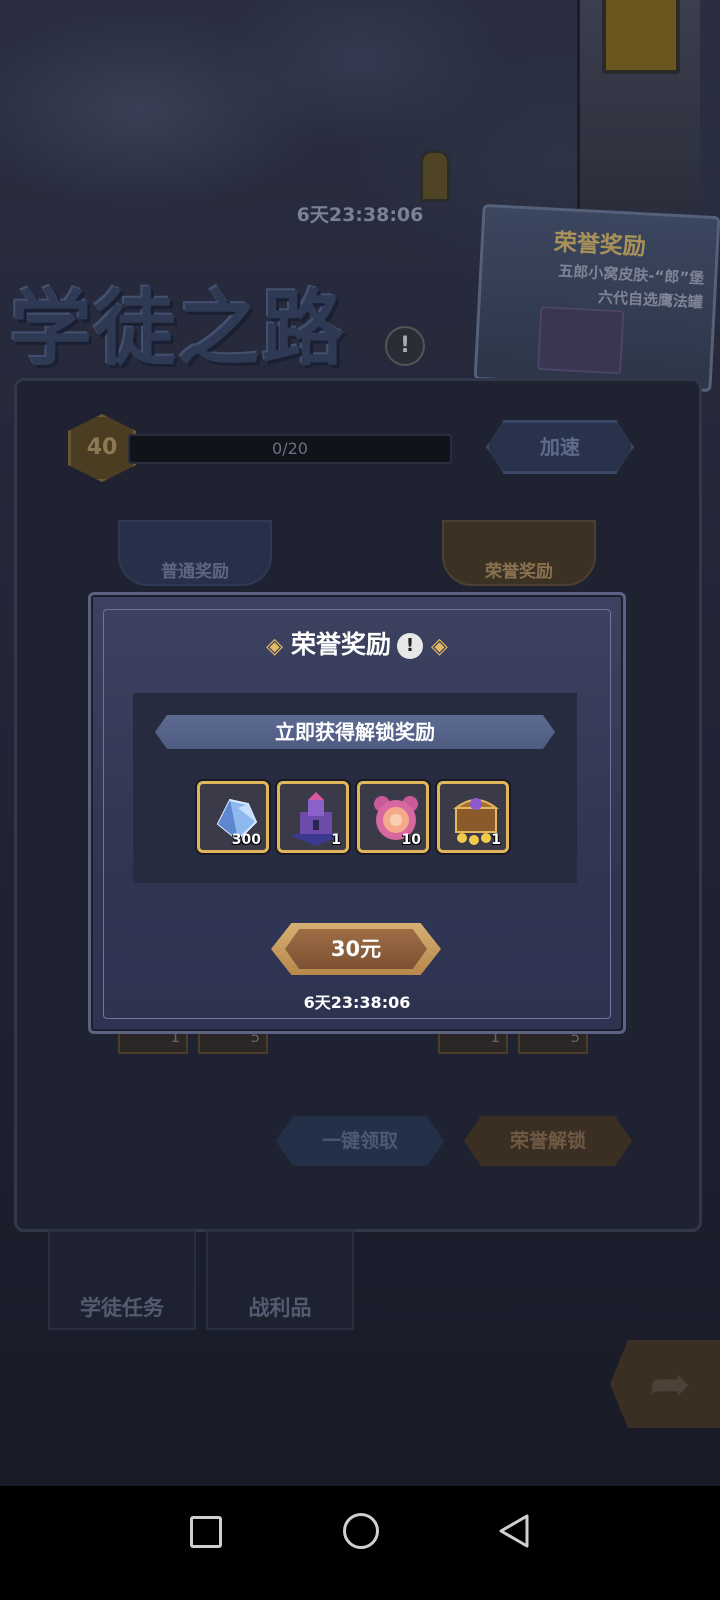 This screenshot has width=720, height=1600. Describe the element at coordinates (439, 646) in the screenshot. I see `ornament-right-icon: ◈` at that location.